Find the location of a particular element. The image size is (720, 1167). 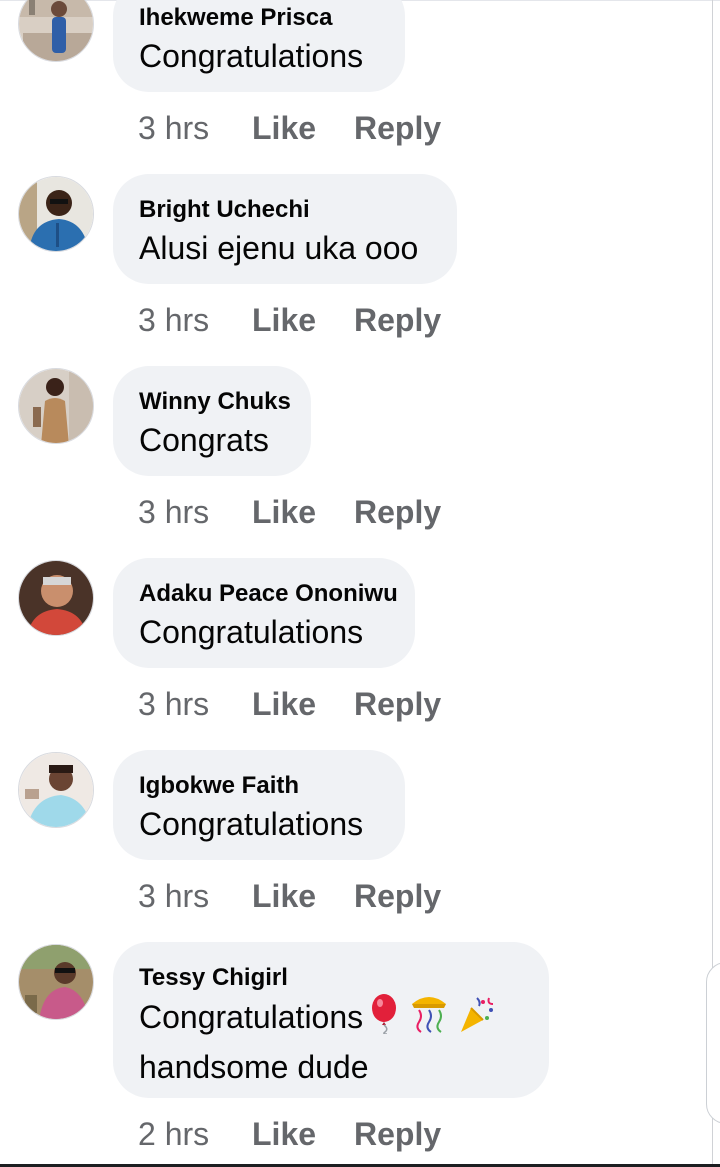

comment-author: Bright Uchechi is located at coordinates (224, 210).